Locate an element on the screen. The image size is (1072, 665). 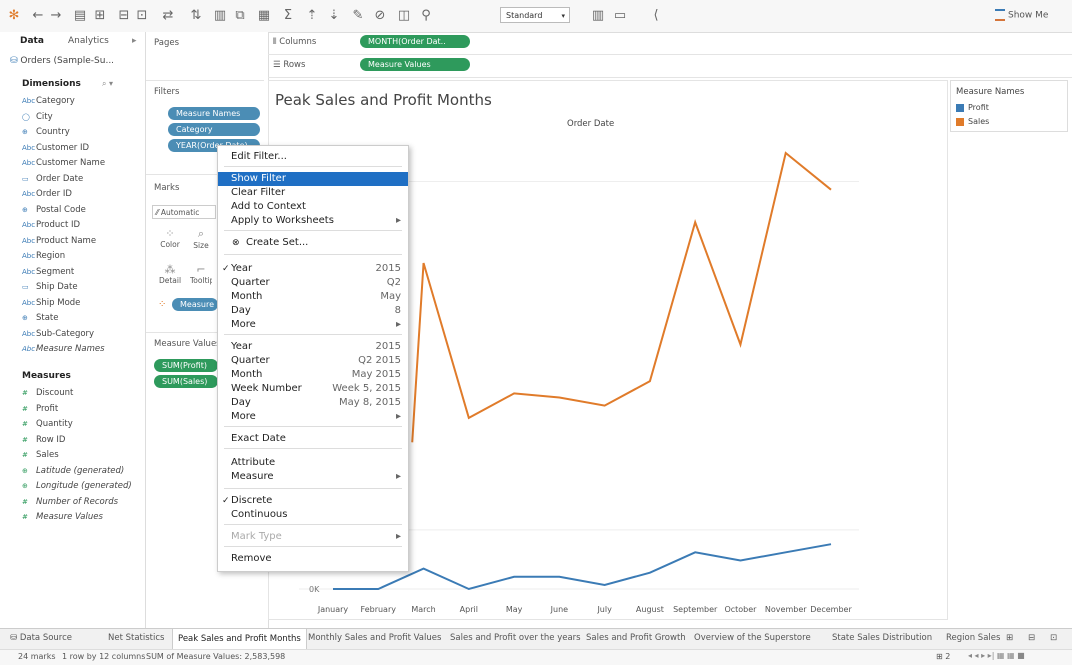
data-source-tab: ⛁ Data Source is located at coordinates (41, 638).